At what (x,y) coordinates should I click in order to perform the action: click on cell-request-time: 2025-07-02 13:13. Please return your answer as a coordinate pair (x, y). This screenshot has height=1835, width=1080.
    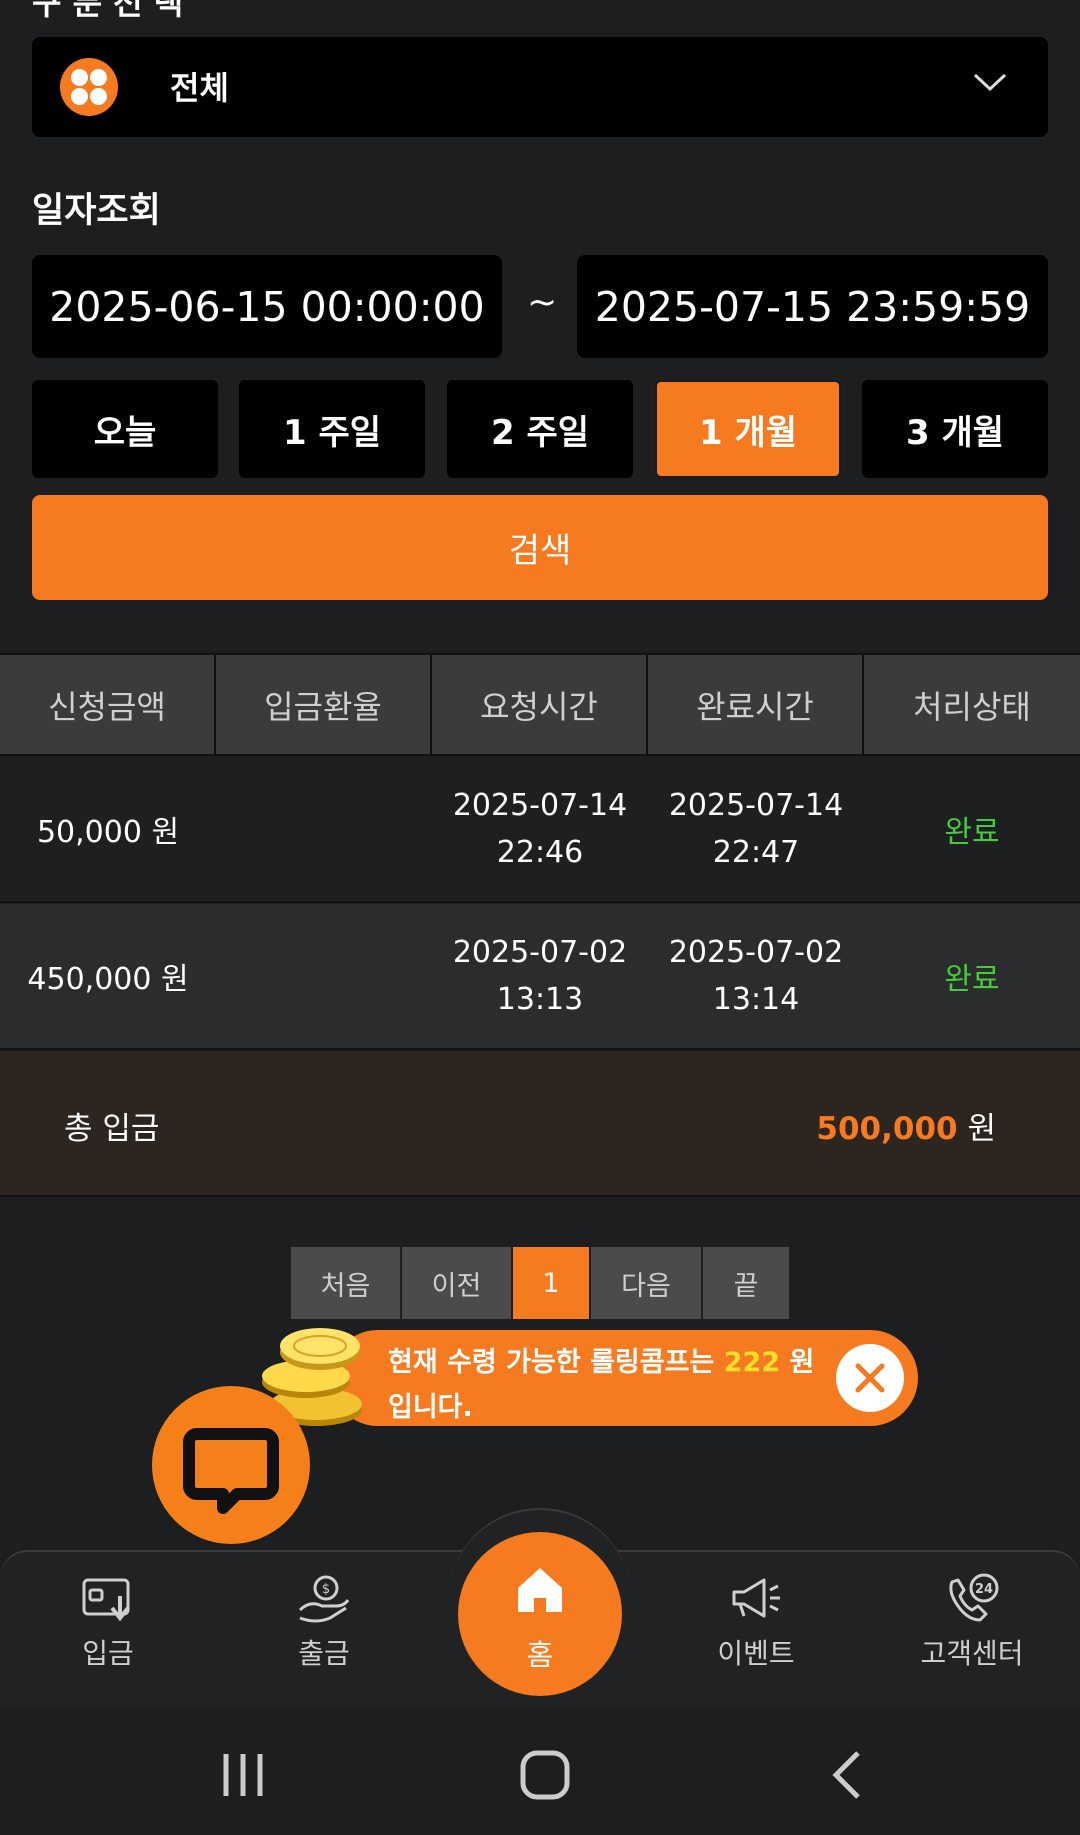
    Looking at the image, I should click on (540, 976).